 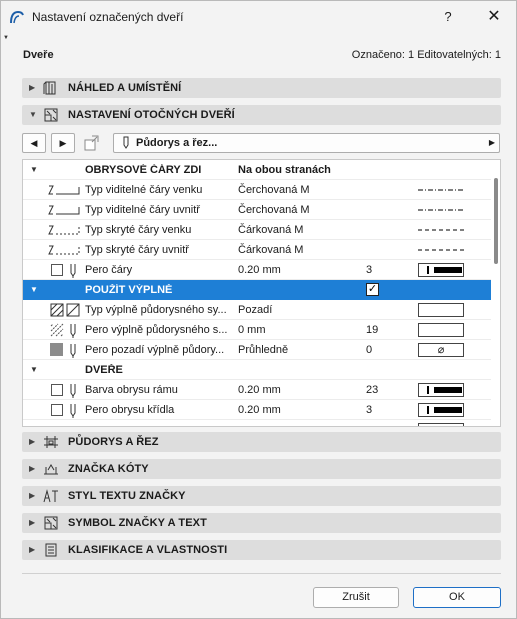 What do you see at coordinates (372, 289) in the screenshot?
I see `use-fills-checkbox: ✓` at bounding box center [372, 289].